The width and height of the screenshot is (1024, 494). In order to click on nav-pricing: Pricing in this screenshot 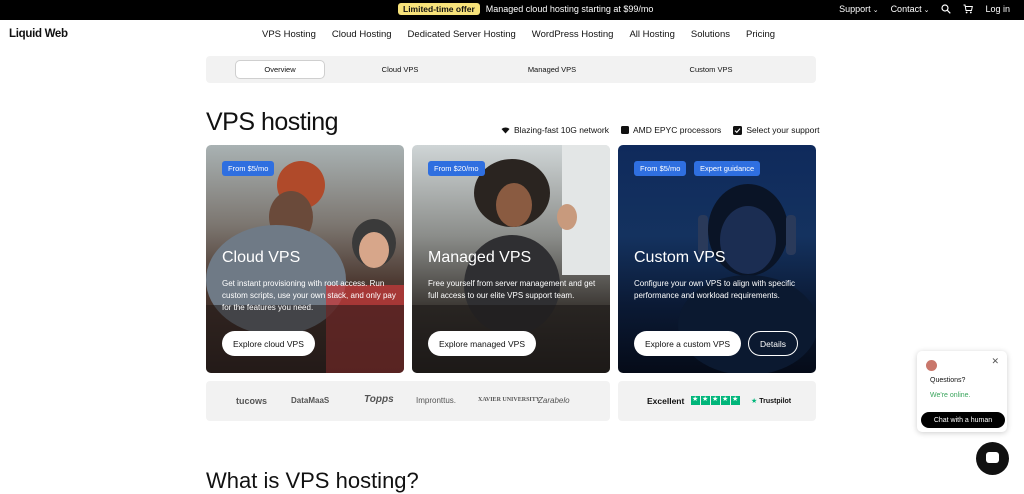, I will do `click(760, 34)`.